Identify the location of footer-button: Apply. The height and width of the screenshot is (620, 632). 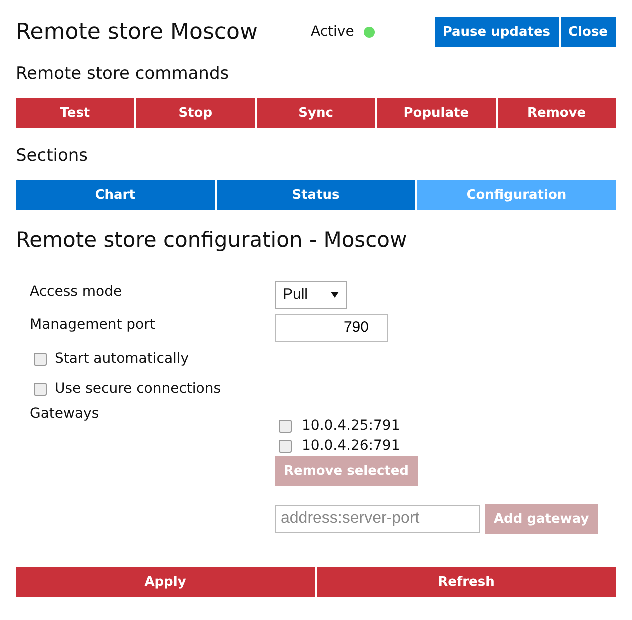
(165, 582).